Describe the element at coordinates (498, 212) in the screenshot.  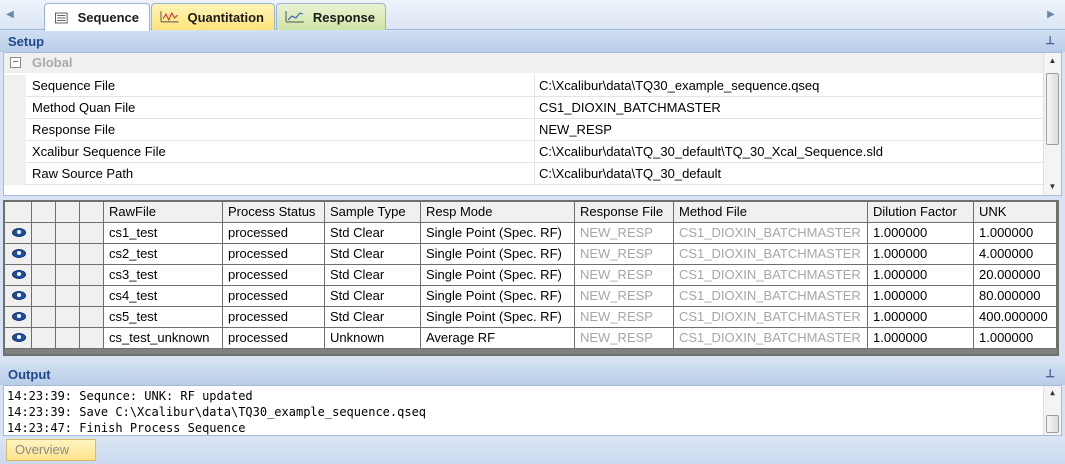
I see `column-header-resp-mode: Resp Mode` at that location.